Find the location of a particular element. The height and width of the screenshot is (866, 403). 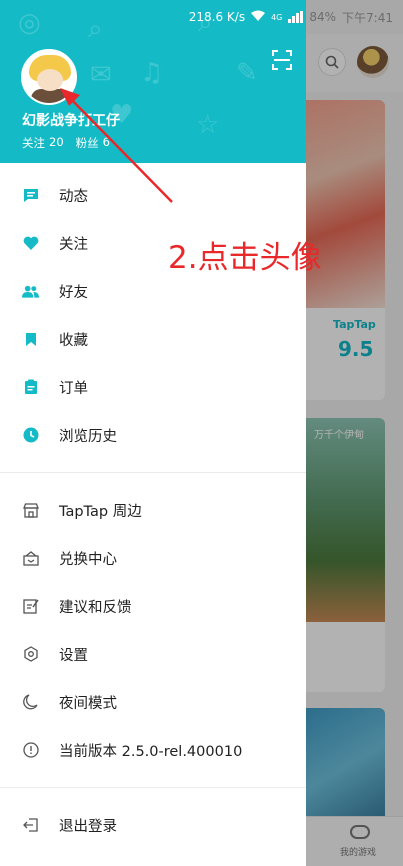

annotation-text: 2.点击头像 is located at coordinates (245, 258).